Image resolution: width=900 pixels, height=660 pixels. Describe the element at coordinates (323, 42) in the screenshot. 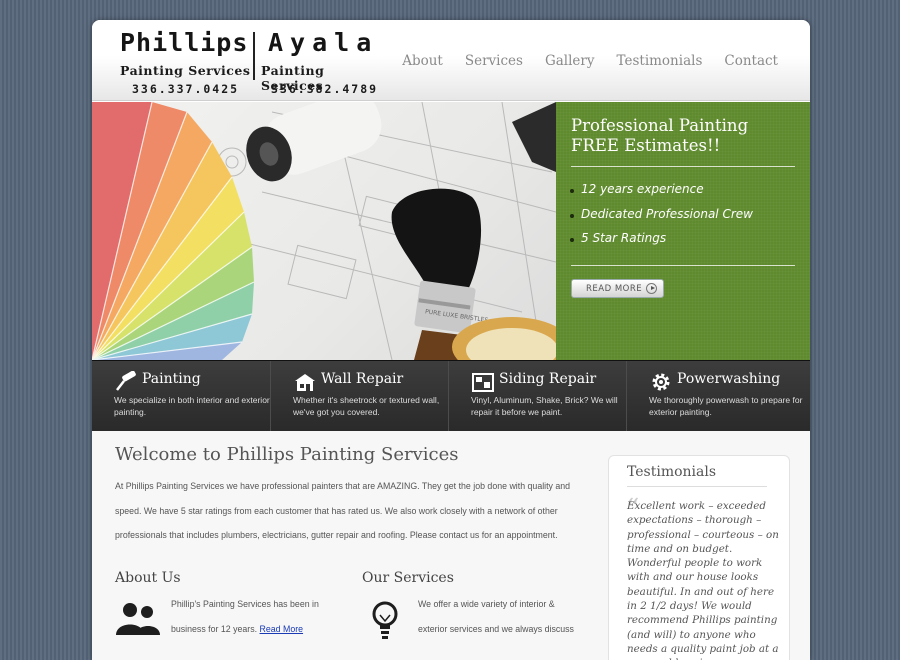

I see `logo-name-right: Ayala` at that location.